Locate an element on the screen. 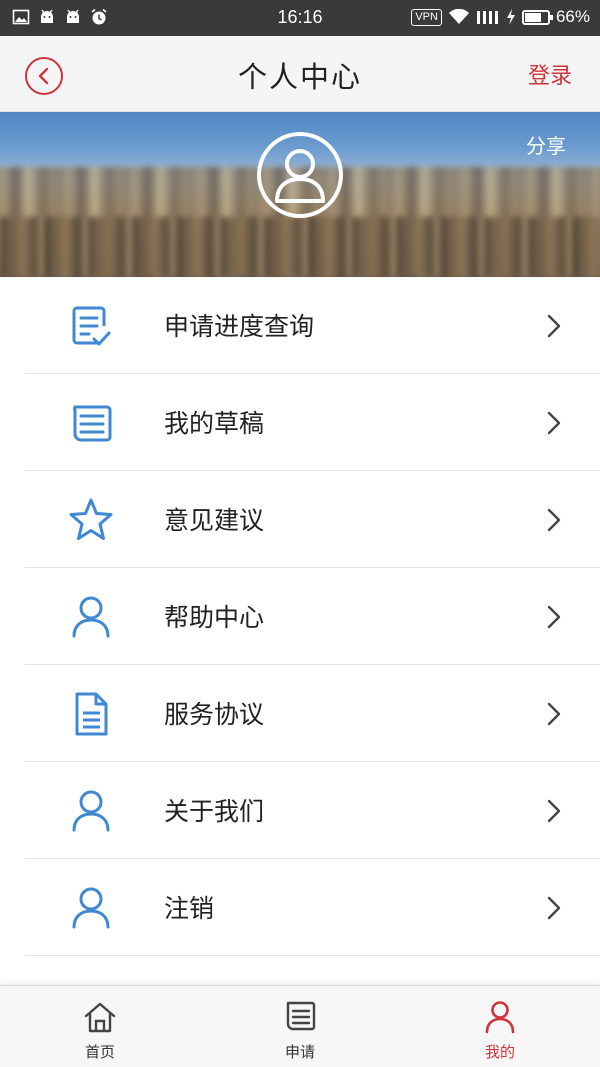 The width and height of the screenshot is (600, 1067). share-button: 分享 is located at coordinates (546, 144).